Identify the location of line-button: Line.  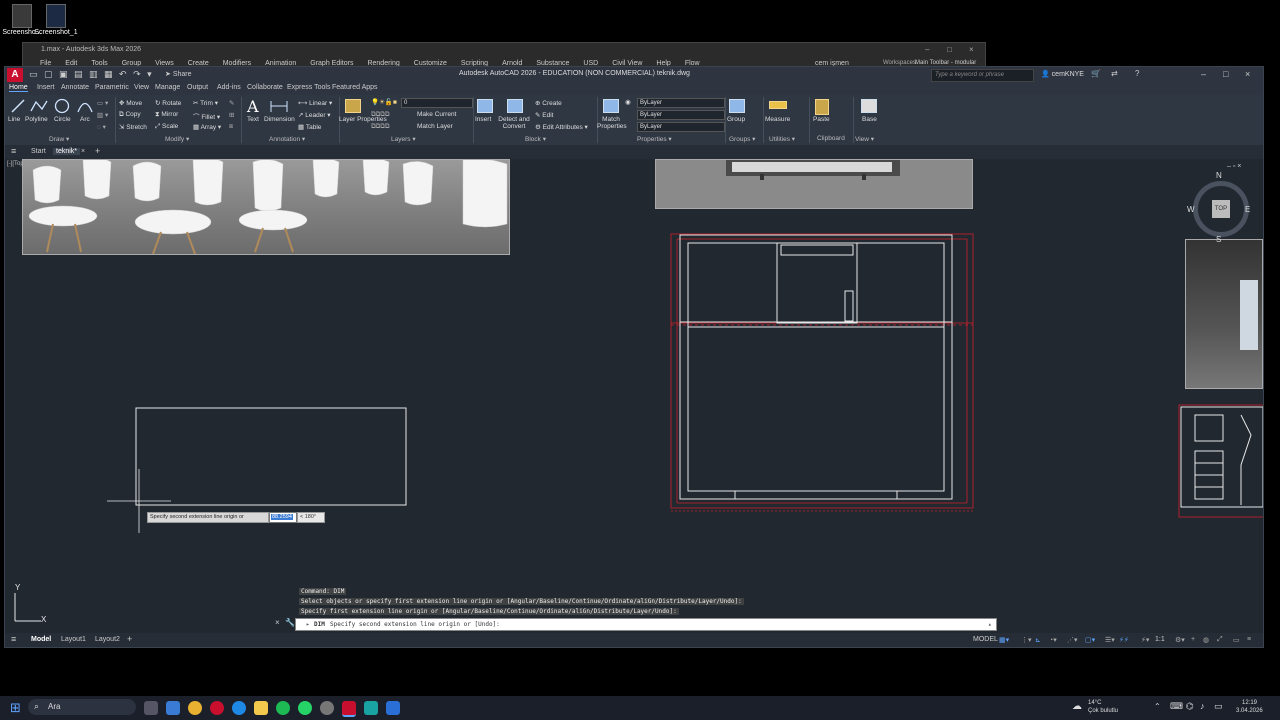
(14, 119).